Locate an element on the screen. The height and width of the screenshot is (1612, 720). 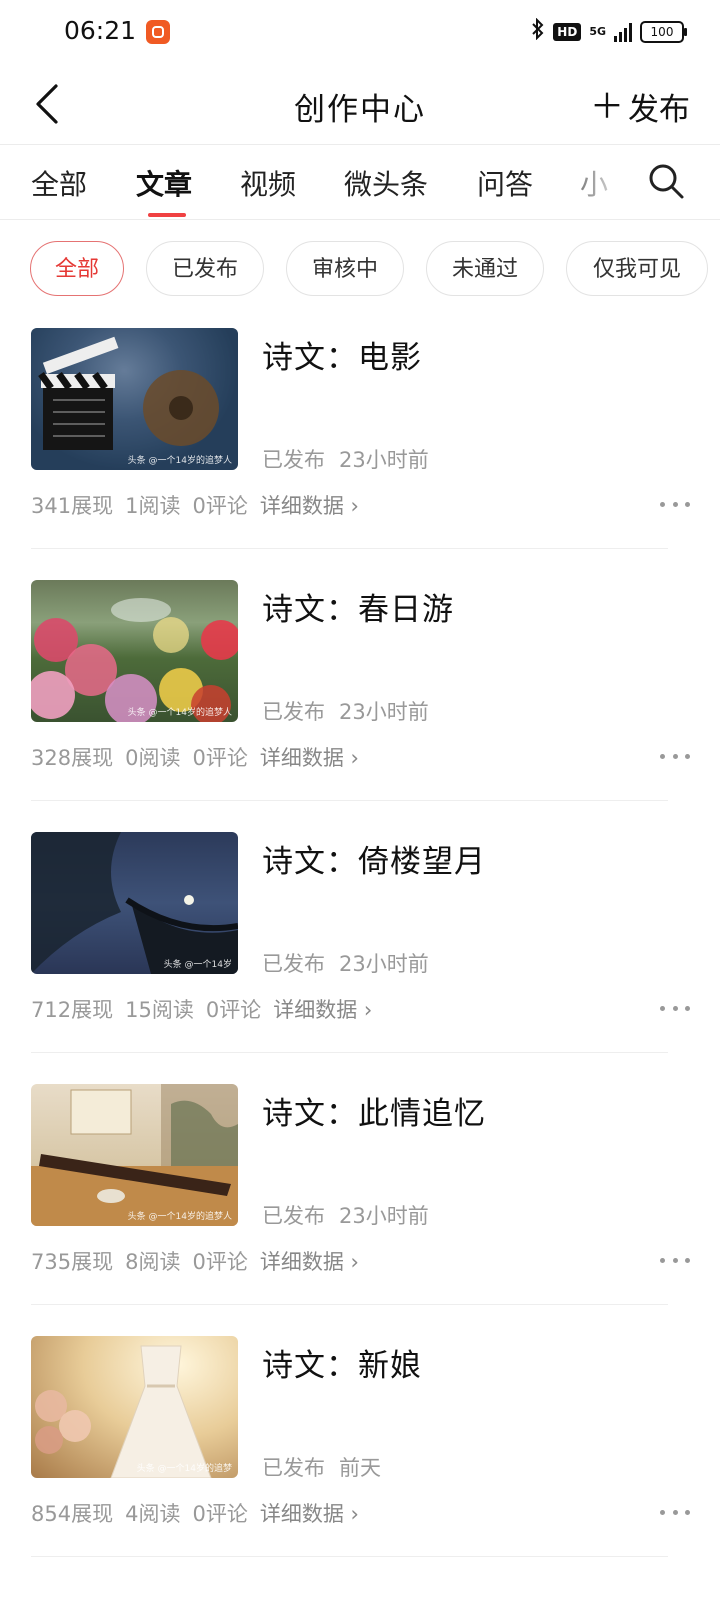
publish-button: ＋ 发布 is located at coordinates (640, 106).